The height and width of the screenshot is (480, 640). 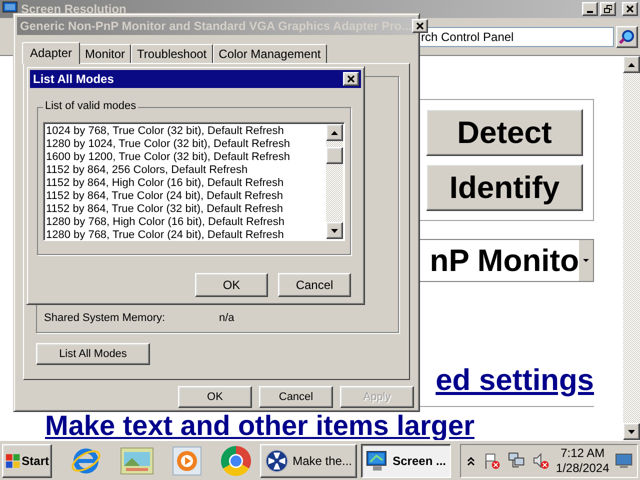 What do you see at coordinates (586, 260) in the screenshot?
I see `dropdown-arrow-icon` at bounding box center [586, 260].